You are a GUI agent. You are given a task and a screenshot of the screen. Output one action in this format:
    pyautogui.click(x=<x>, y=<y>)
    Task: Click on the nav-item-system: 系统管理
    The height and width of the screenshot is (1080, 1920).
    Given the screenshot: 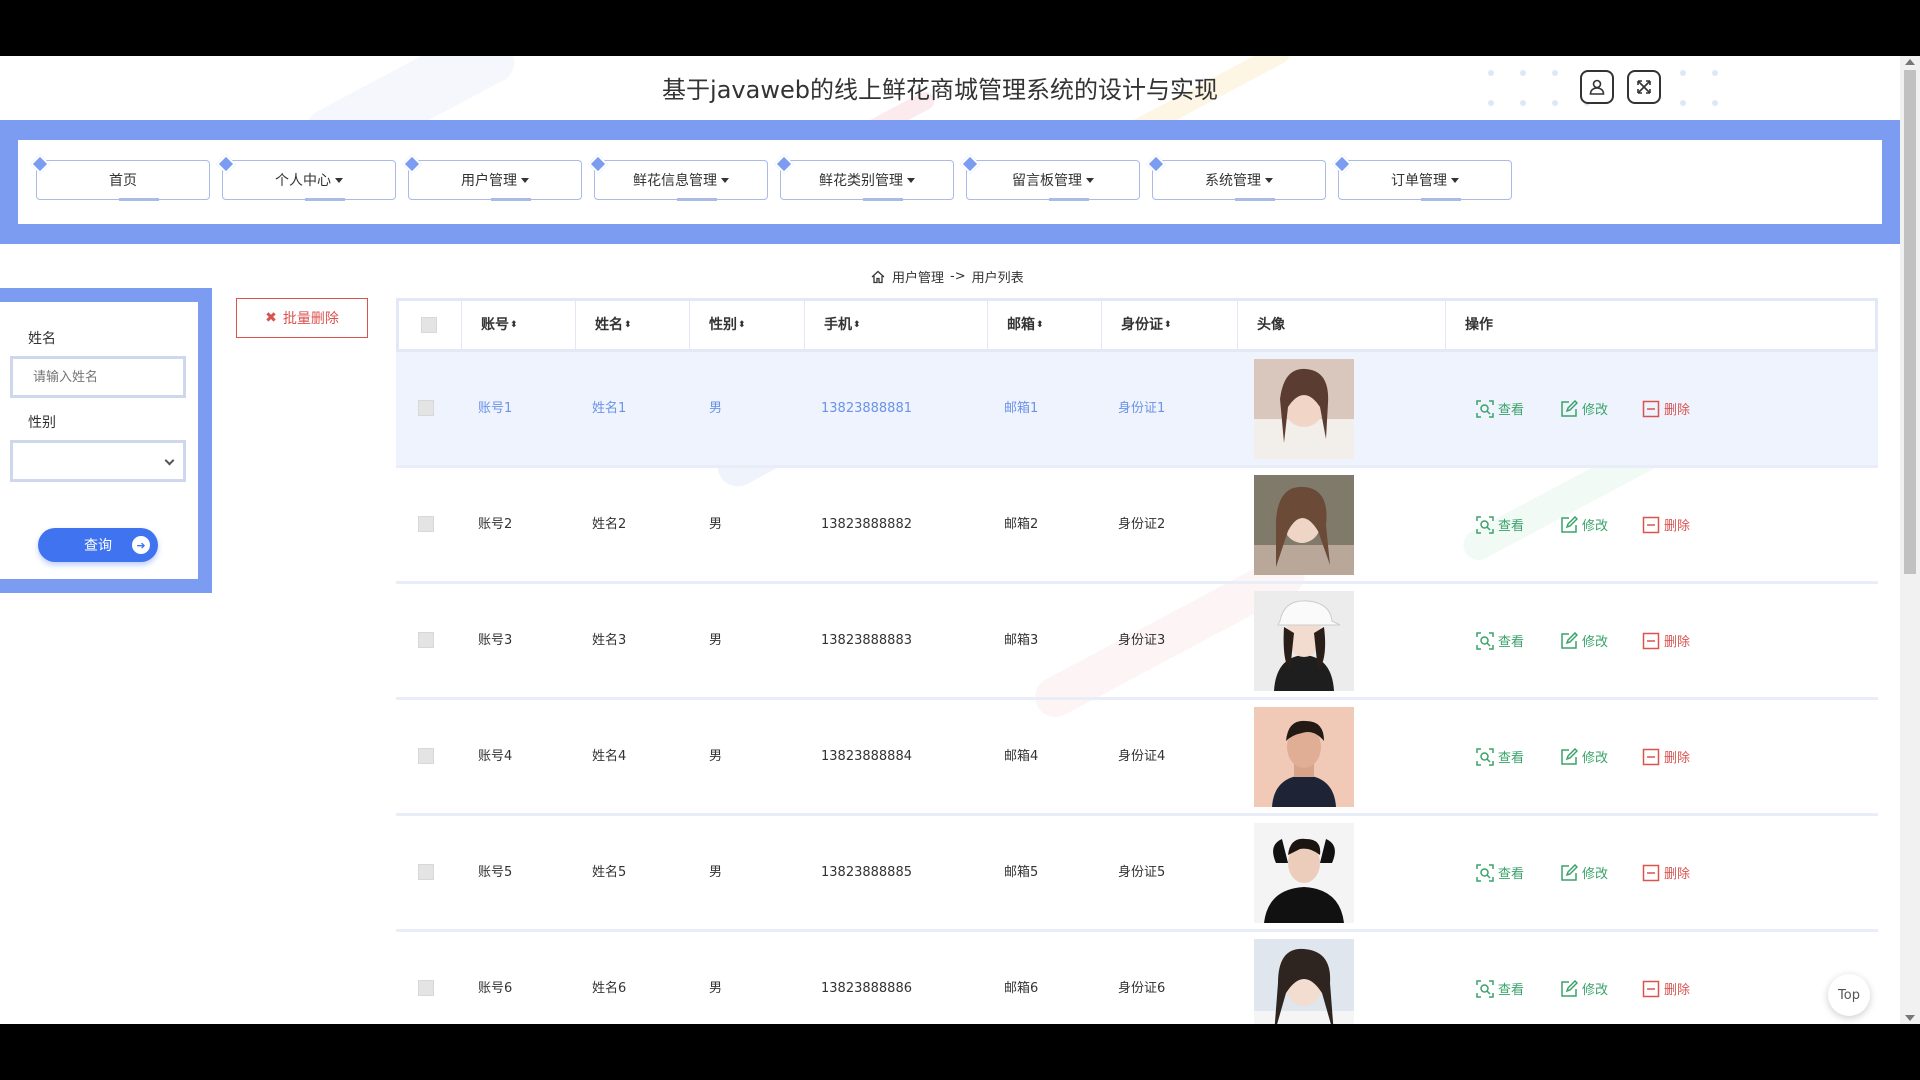 What is the action you would take?
    pyautogui.click(x=1239, y=180)
    